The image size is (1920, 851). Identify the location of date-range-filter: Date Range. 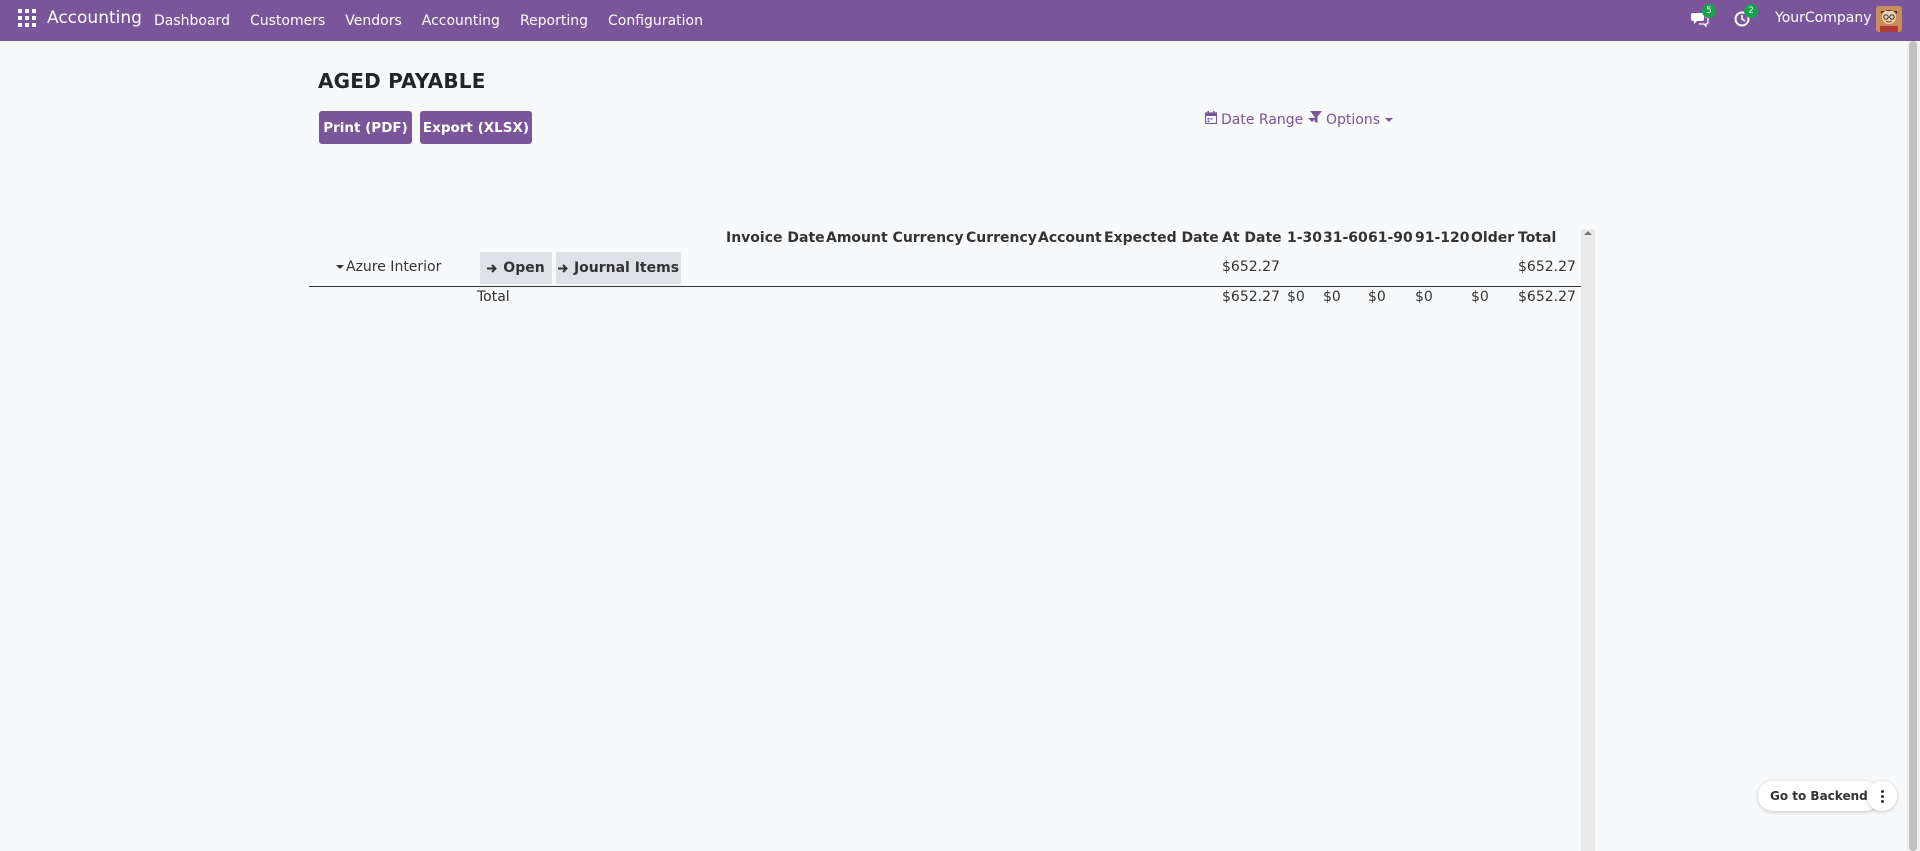
(1260, 119).